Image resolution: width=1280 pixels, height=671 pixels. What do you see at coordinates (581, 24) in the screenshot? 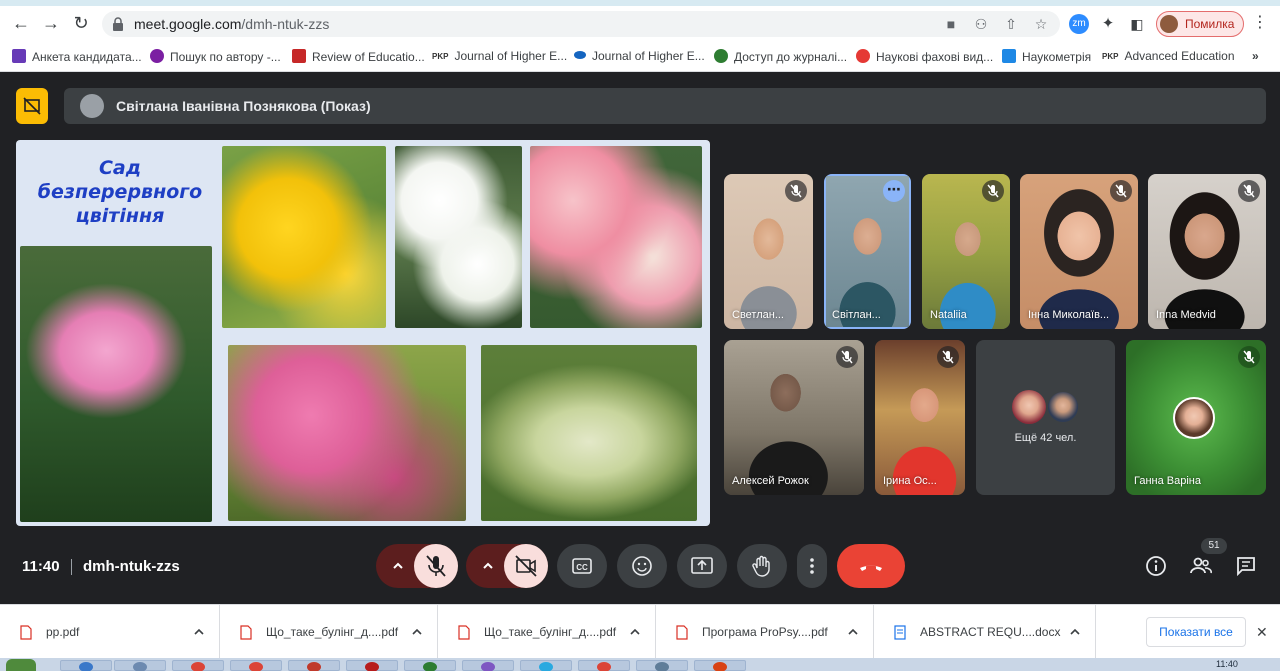
I see `address-bar: meet.google.com/dmh-ntuk-zzs ■ ⚇ ⇧ ☆` at bounding box center [581, 24].